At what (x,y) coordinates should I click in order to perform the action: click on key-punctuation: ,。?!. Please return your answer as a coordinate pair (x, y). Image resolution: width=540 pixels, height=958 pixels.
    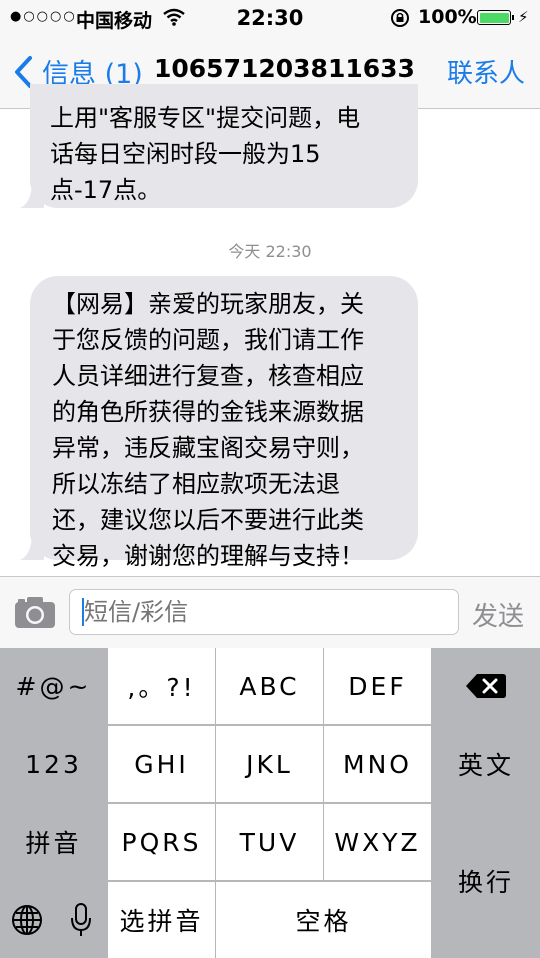
    Looking at the image, I should click on (161, 686).